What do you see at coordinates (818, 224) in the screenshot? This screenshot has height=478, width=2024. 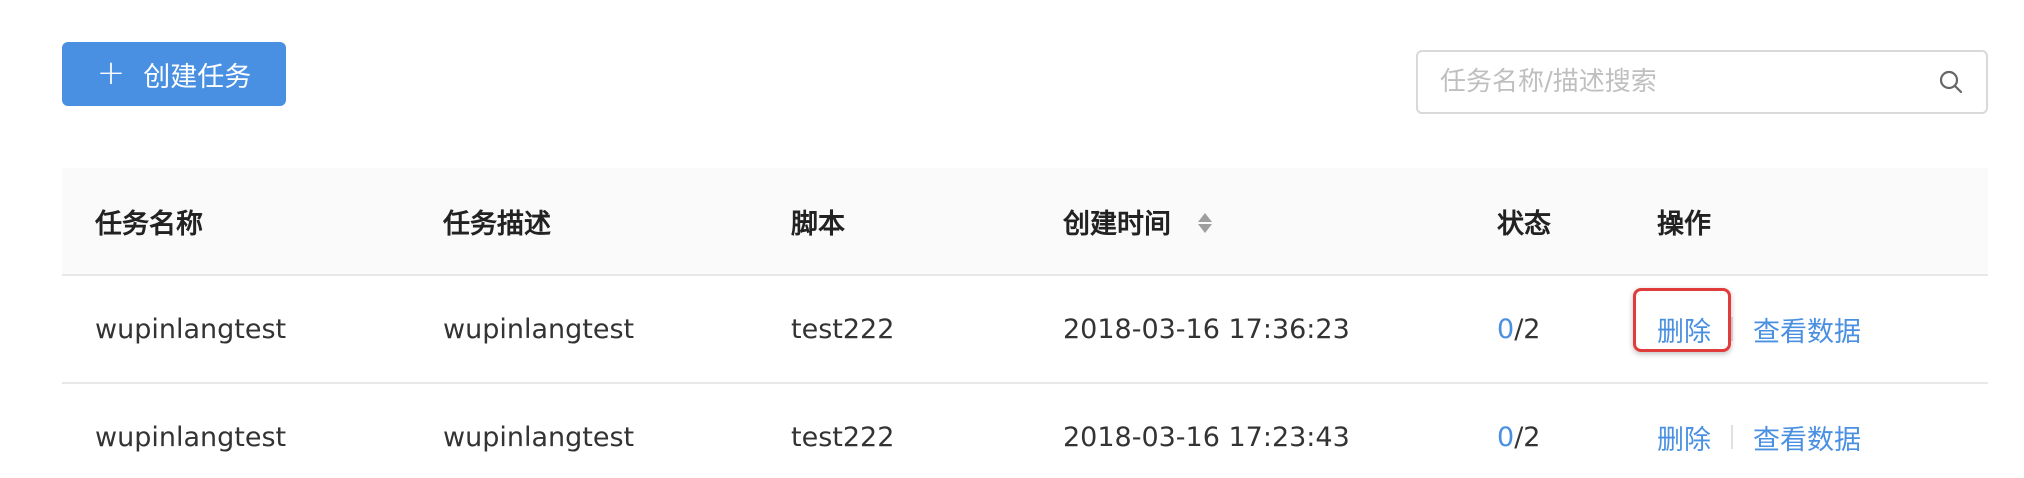 I see `column-header-script: 脚本` at bounding box center [818, 224].